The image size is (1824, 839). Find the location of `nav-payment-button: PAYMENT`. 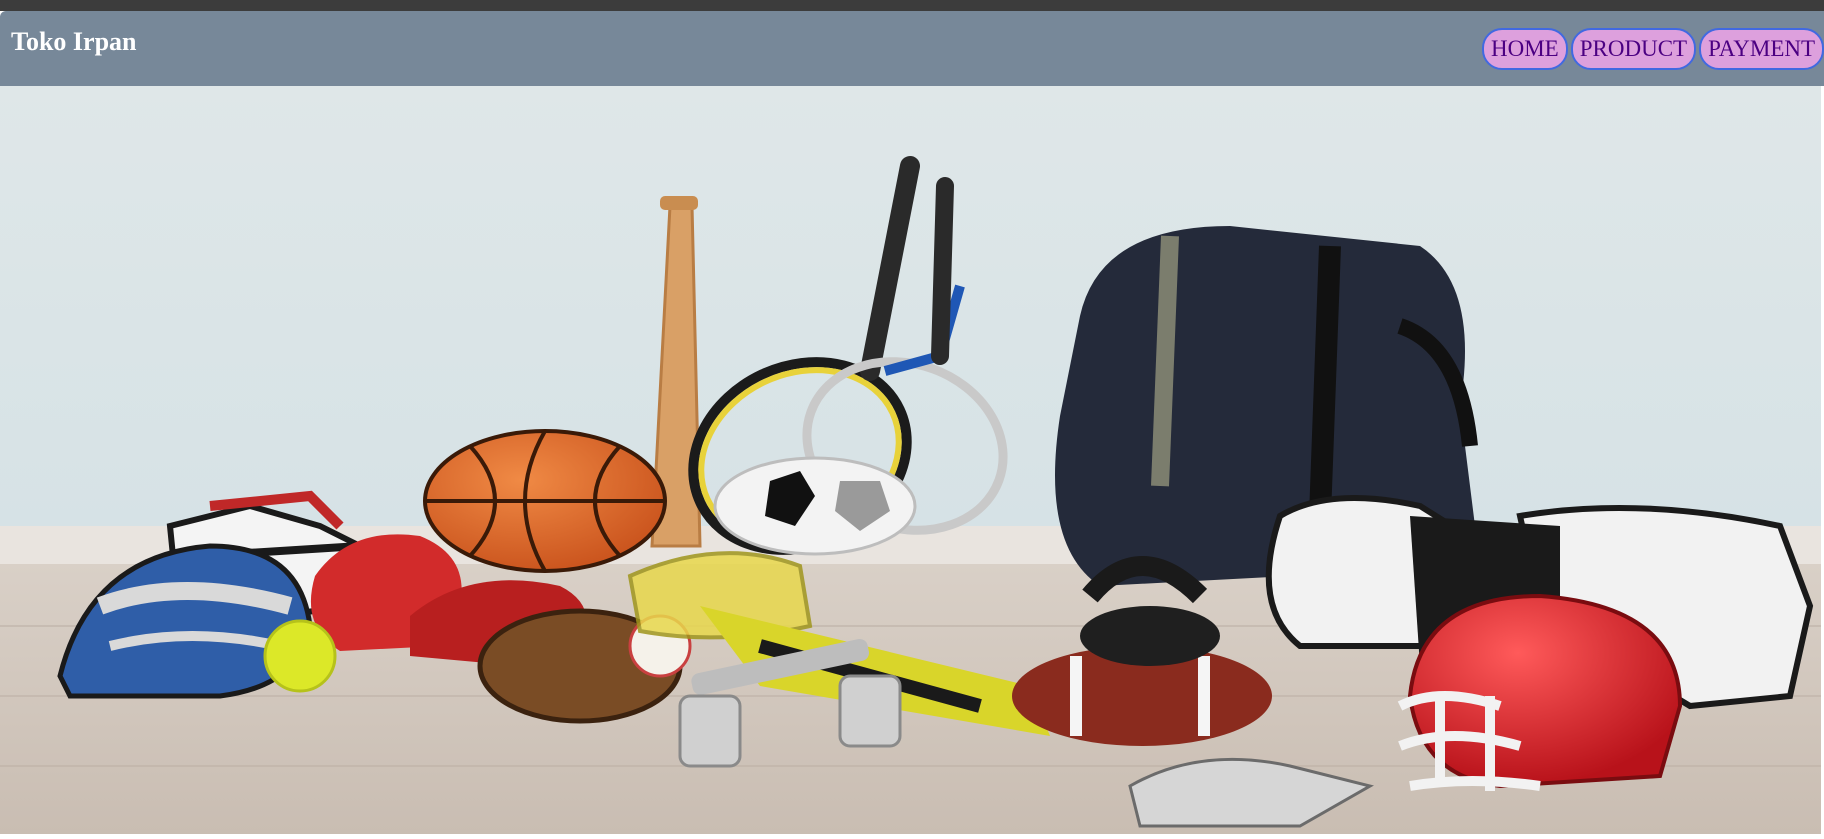

nav-payment-button: PAYMENT is located at coordinates (1761, 49).